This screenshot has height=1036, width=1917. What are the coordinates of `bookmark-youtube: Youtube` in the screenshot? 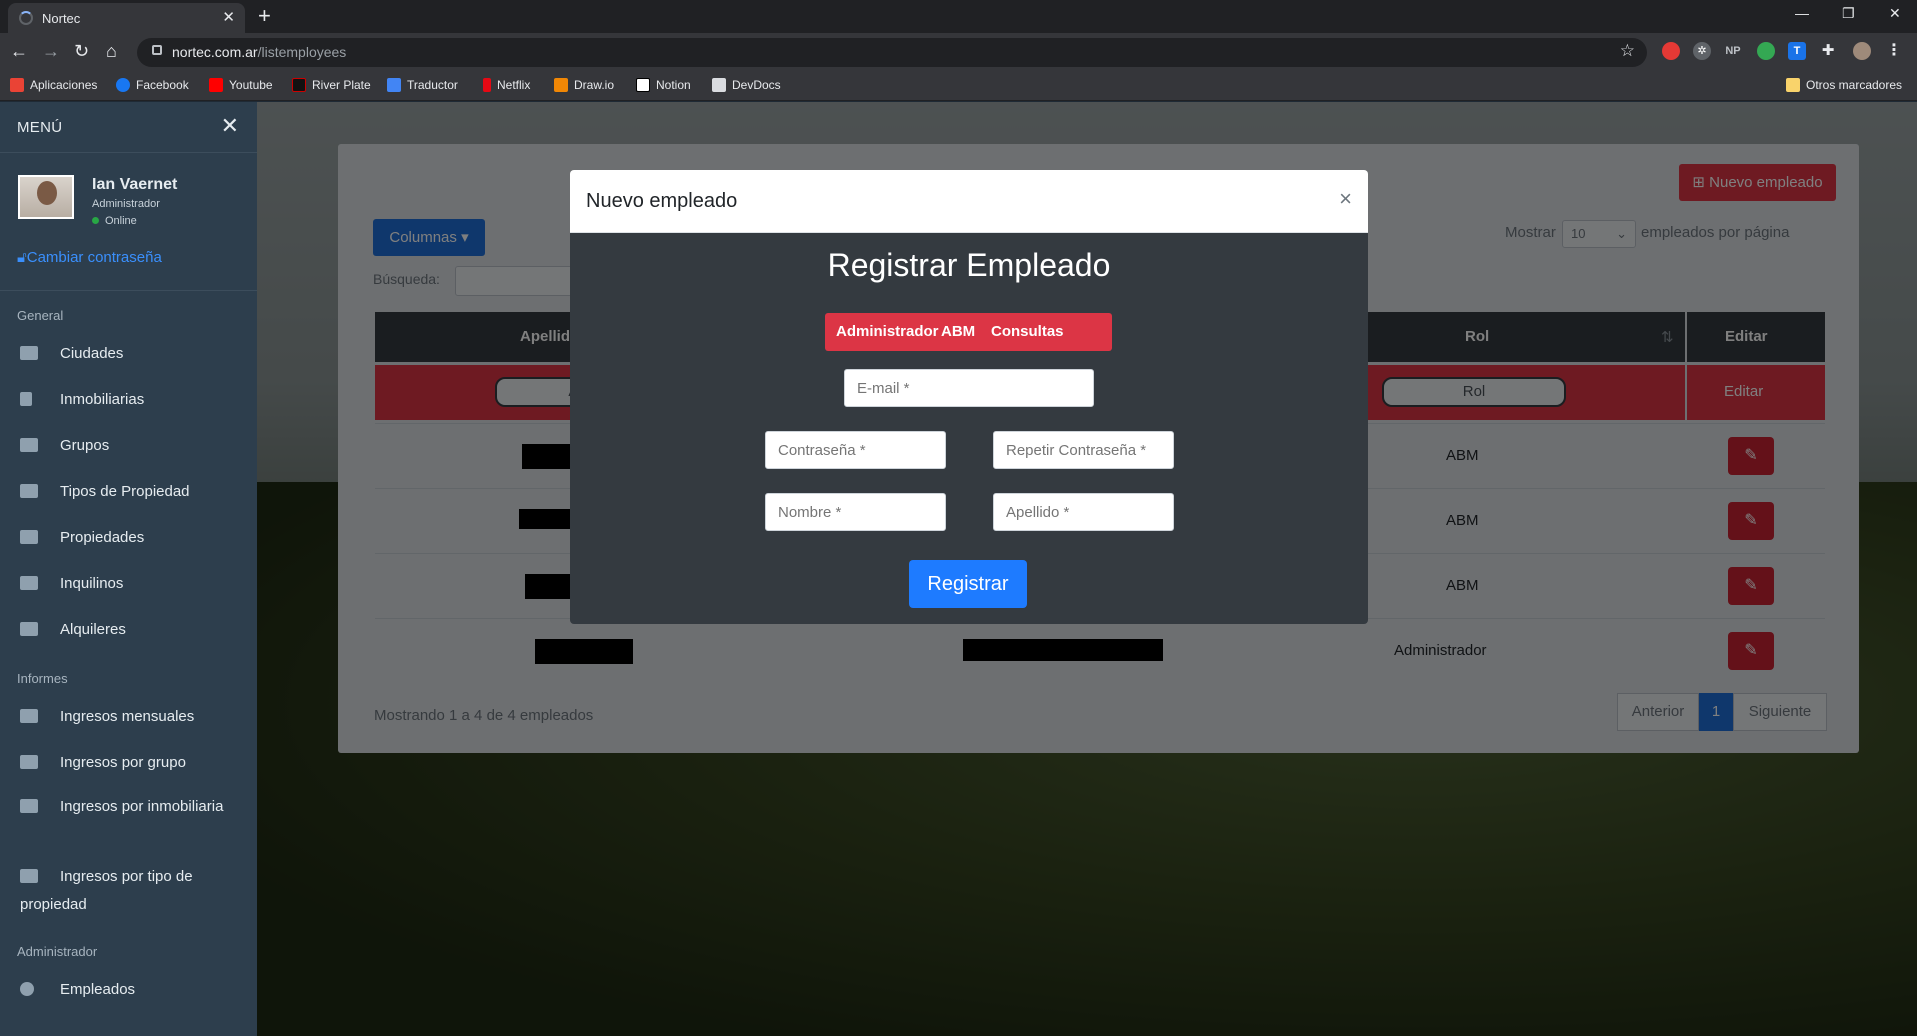 It's located at (241, 85).